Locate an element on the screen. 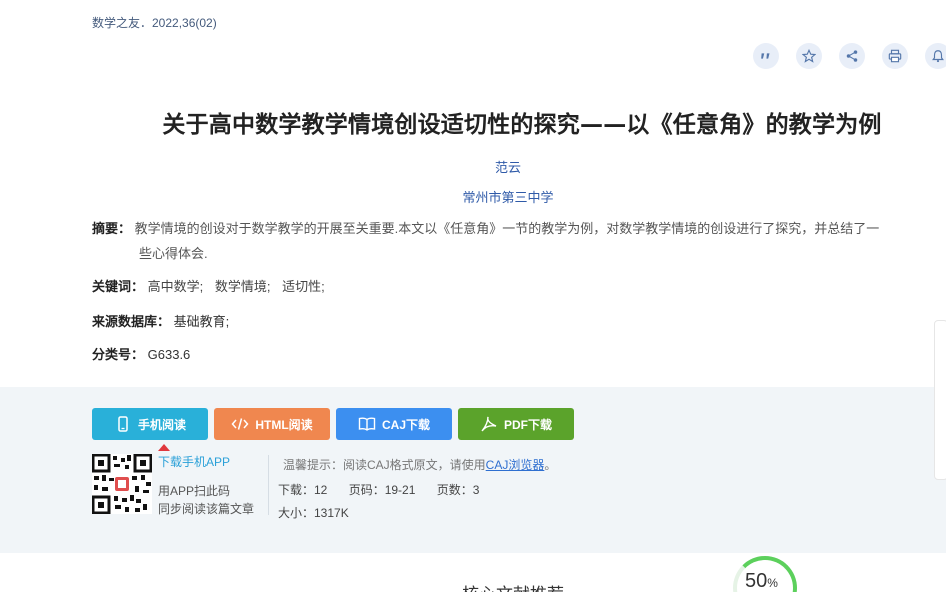  download-count: 下载：12 is located at coordinates (303, 490).